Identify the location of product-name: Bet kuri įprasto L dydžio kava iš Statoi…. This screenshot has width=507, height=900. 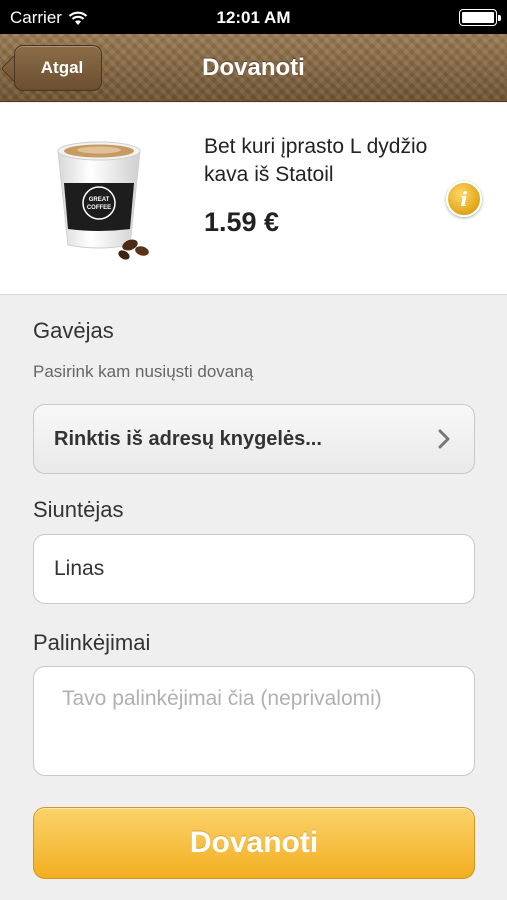
(316, 160).